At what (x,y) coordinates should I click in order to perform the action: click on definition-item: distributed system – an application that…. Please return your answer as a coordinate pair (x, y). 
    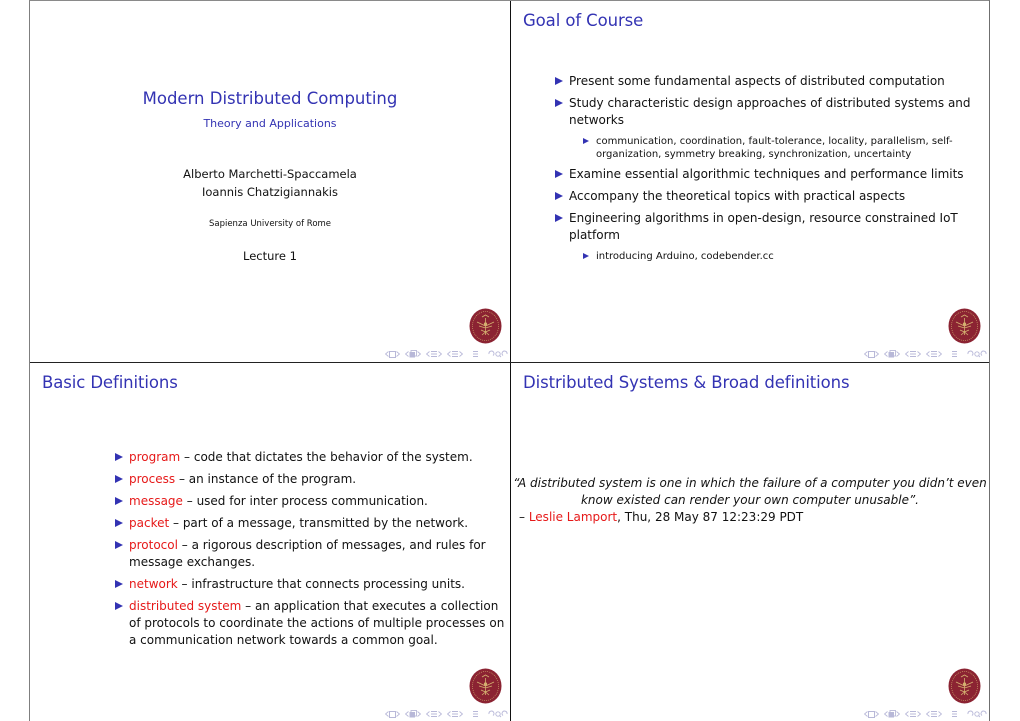
    Looking at the image, I should click on (310, 623).